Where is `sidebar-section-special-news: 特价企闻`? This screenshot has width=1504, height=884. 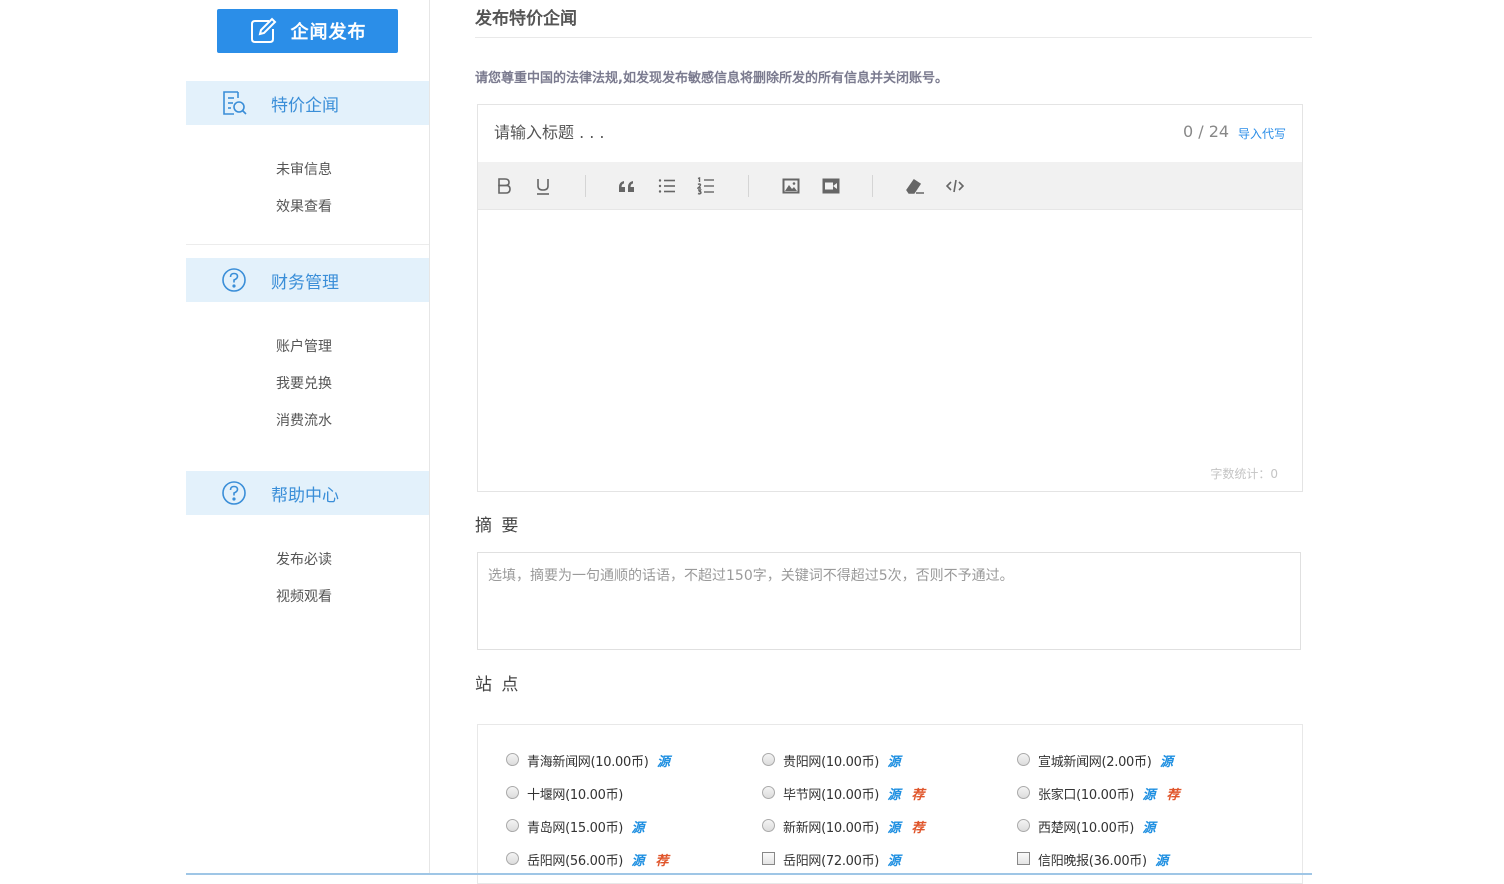 sidebar-section-special-news: 特价企闻 is located at coordinates (307, 103).